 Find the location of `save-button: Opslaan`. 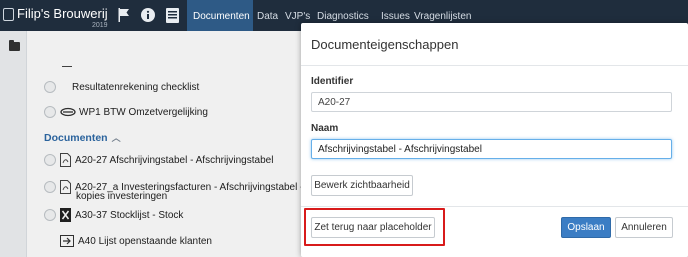

save-button: Opslaan is located at coordinates (586, 227).